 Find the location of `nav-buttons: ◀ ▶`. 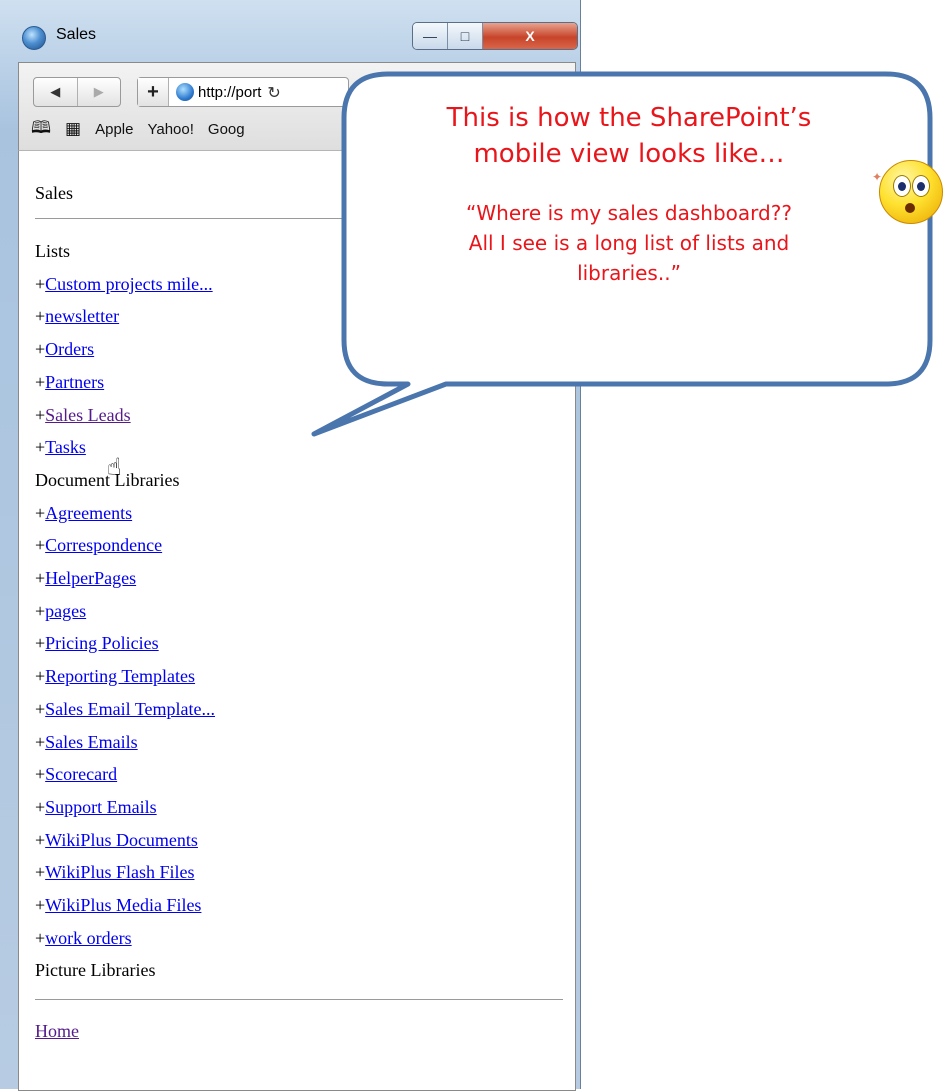

nav-buttons: ◀ ▶ is located at coordinates (77, 92).